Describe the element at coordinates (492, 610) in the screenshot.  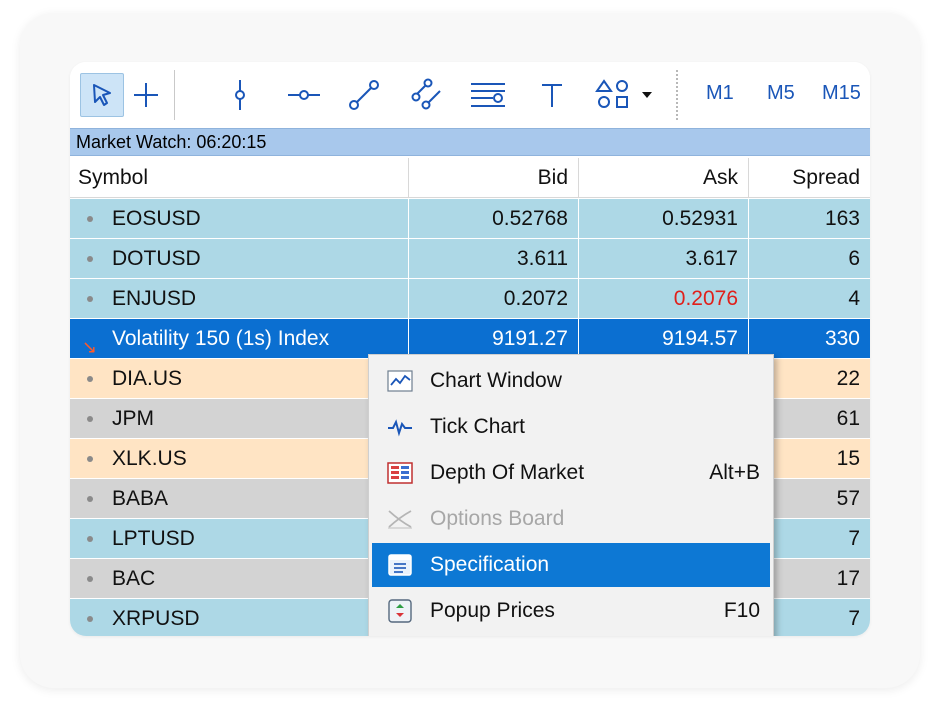
I see `menu-item-label: Popup Prices` at that location.